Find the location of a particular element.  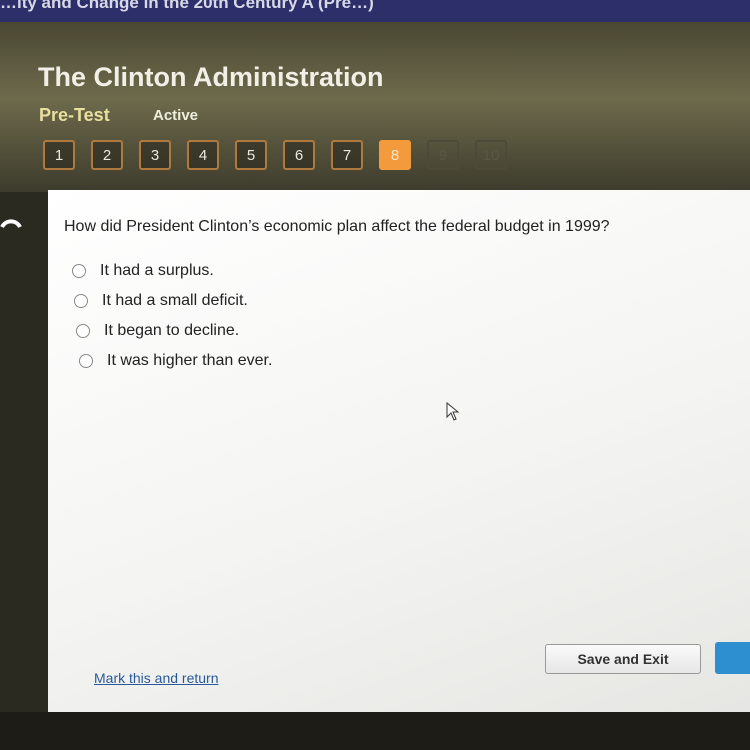

status-label: Active is located at coordinates (176, 115).